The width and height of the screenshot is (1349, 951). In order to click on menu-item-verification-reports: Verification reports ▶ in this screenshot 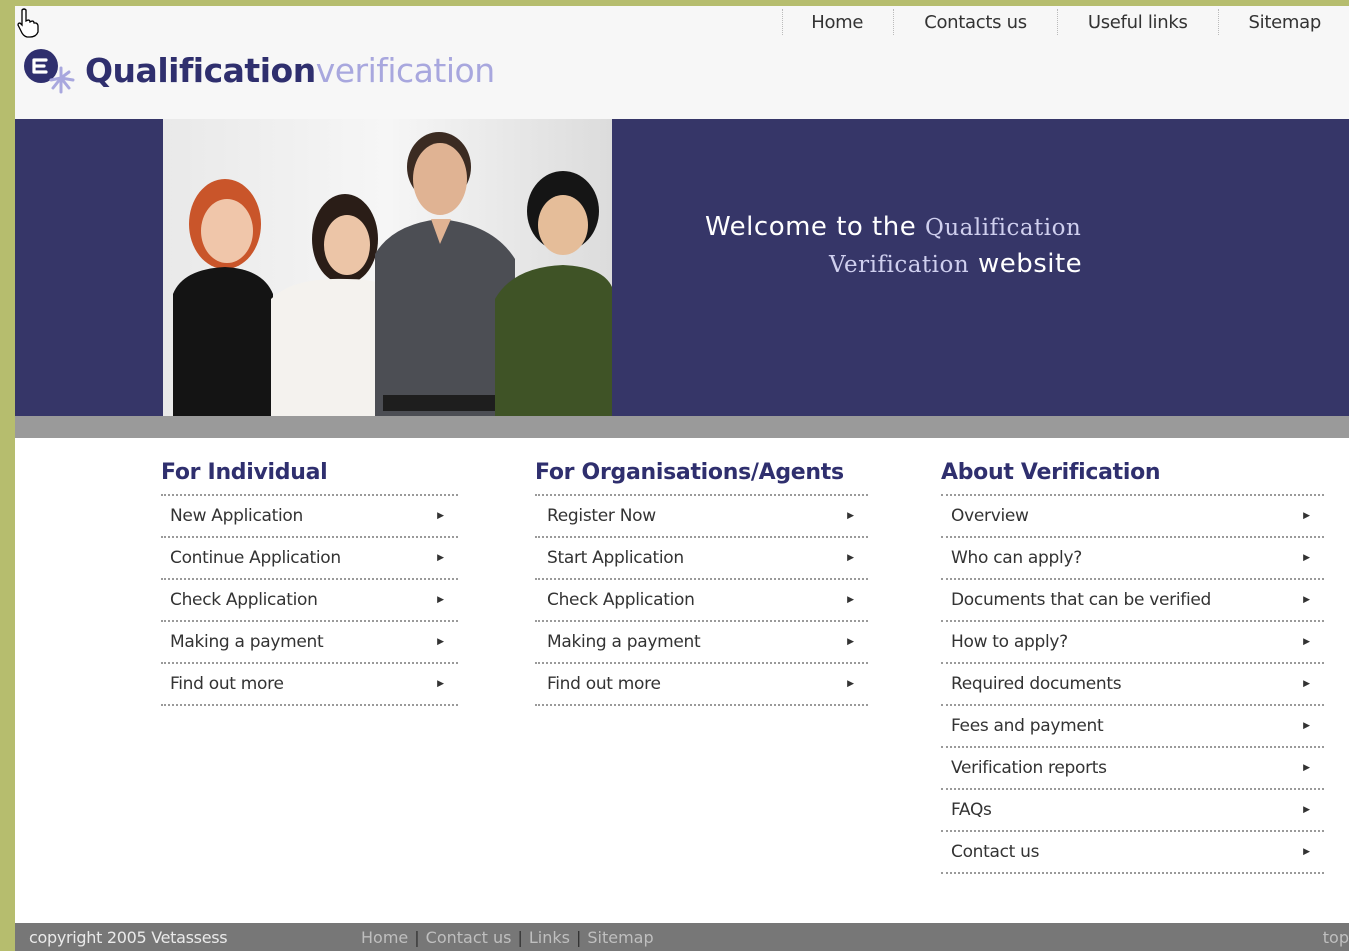, I will do `click(1132, 769)`.